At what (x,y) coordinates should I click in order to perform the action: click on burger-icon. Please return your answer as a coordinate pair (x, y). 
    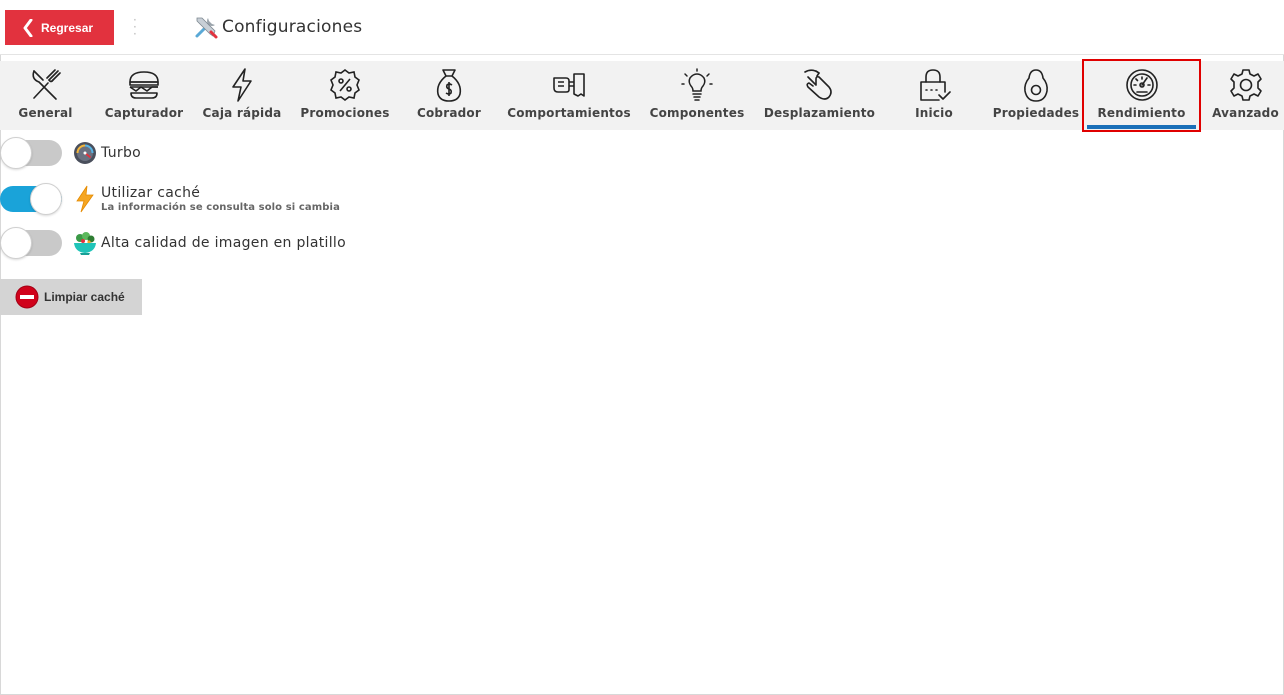
    Looking at the image, I should click on (144, 85).